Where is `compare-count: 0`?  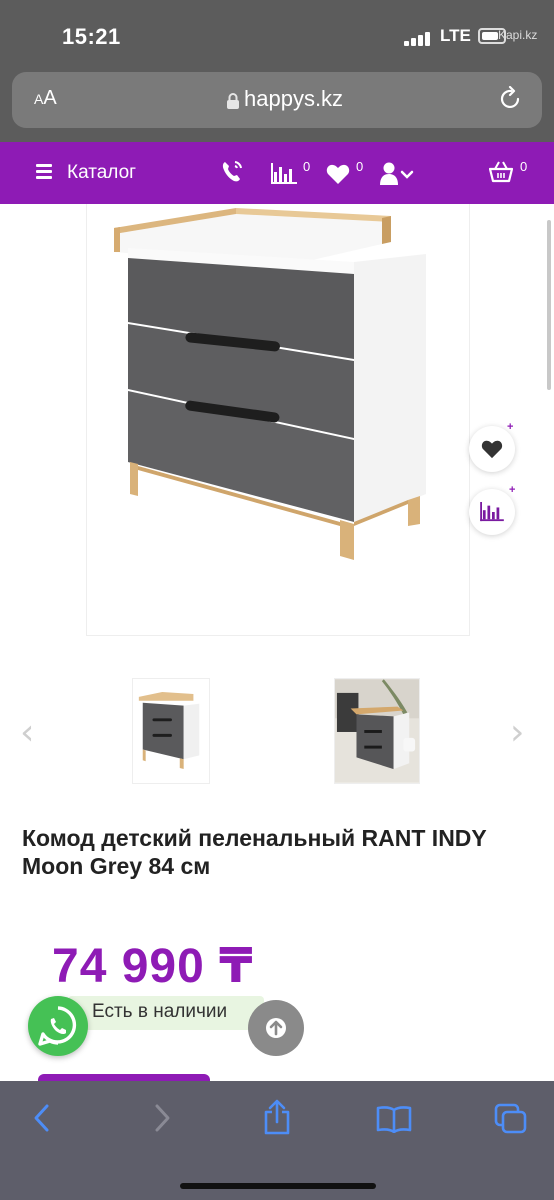 compare-count: 0 is located at coordinates (307, 166).